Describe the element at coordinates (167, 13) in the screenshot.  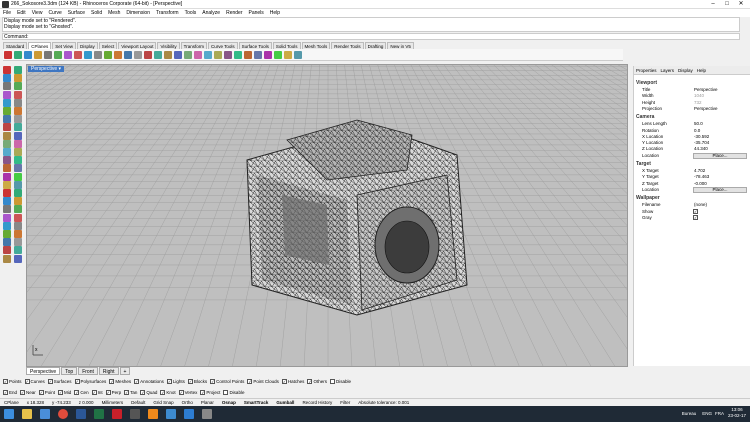
I see `menu-item-transform: Transform` at that location.